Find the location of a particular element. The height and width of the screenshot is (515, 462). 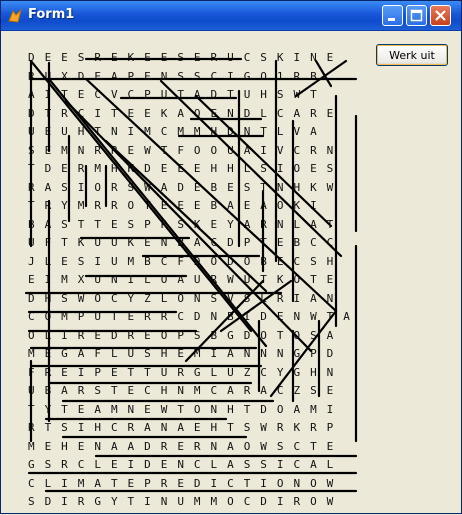

grid-cell: V is located at coordinates (280, 150).